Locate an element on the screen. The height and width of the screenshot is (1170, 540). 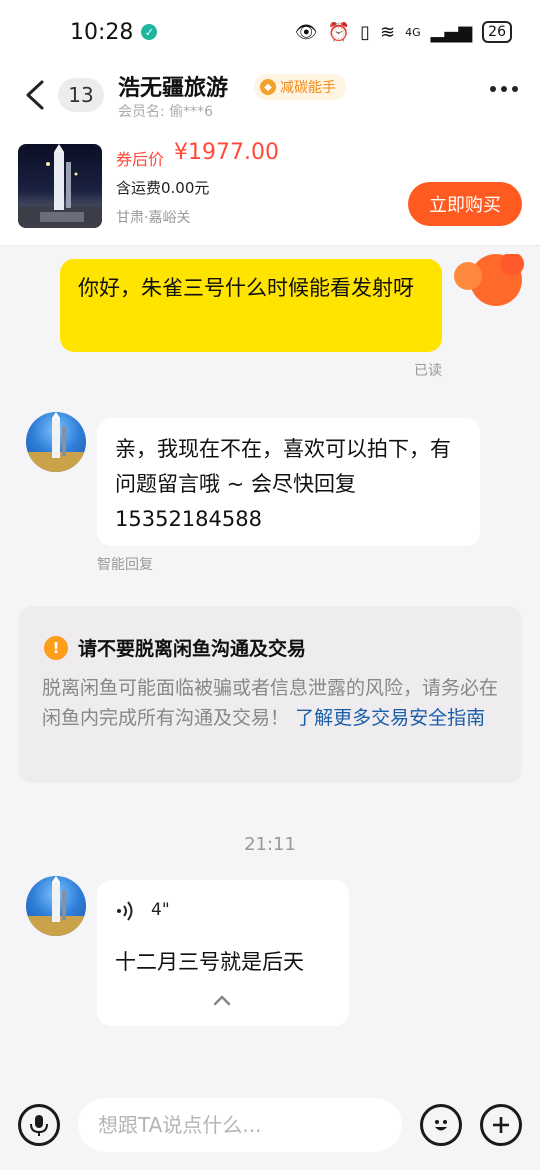
voice-message-bubble: 4" 十二月三号就是后天 is located at coordinates (223, 953).